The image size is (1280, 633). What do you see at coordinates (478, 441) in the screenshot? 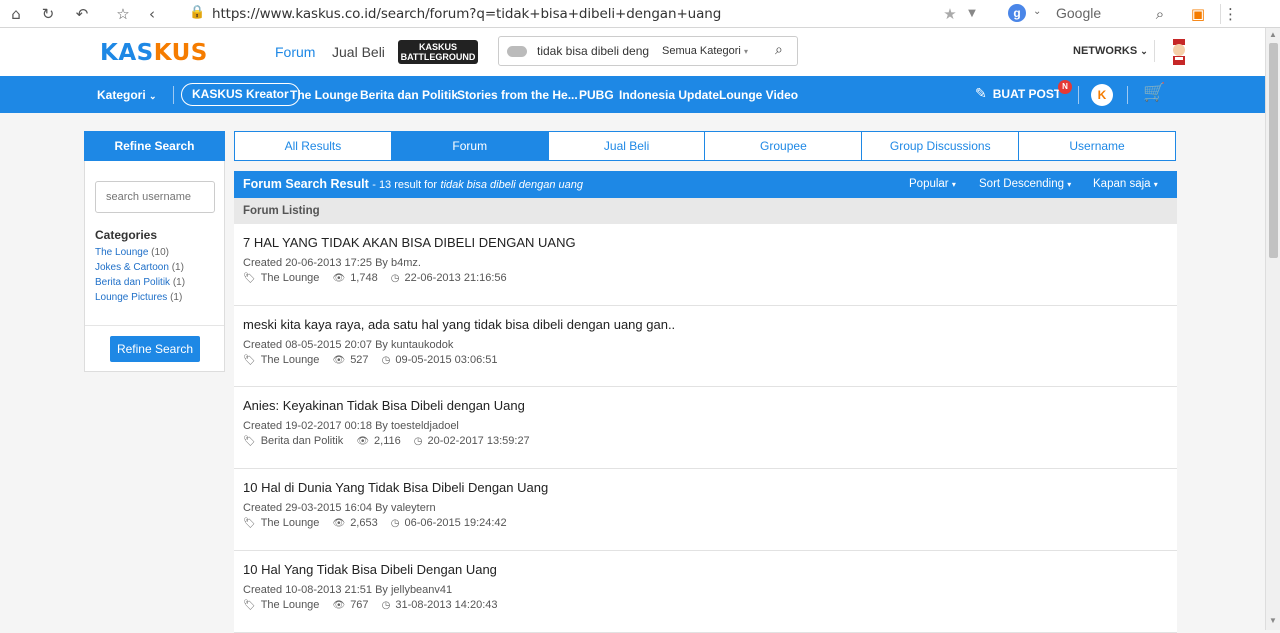
I see `thread-last-post: 20-02-2017 13:59:27` at bounding box center [478, 441].